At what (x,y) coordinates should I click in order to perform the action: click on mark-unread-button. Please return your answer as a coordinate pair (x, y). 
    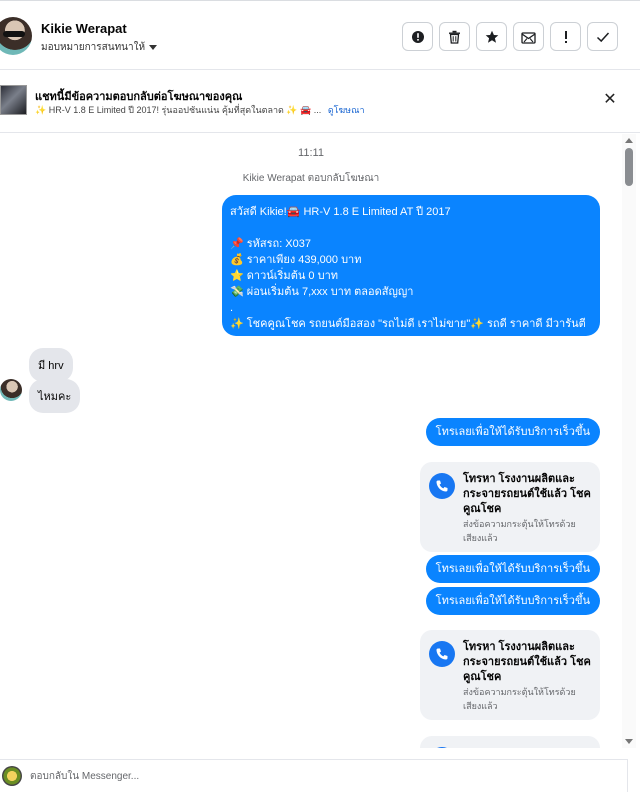
    Looking at the image, I should click on (528, 36).